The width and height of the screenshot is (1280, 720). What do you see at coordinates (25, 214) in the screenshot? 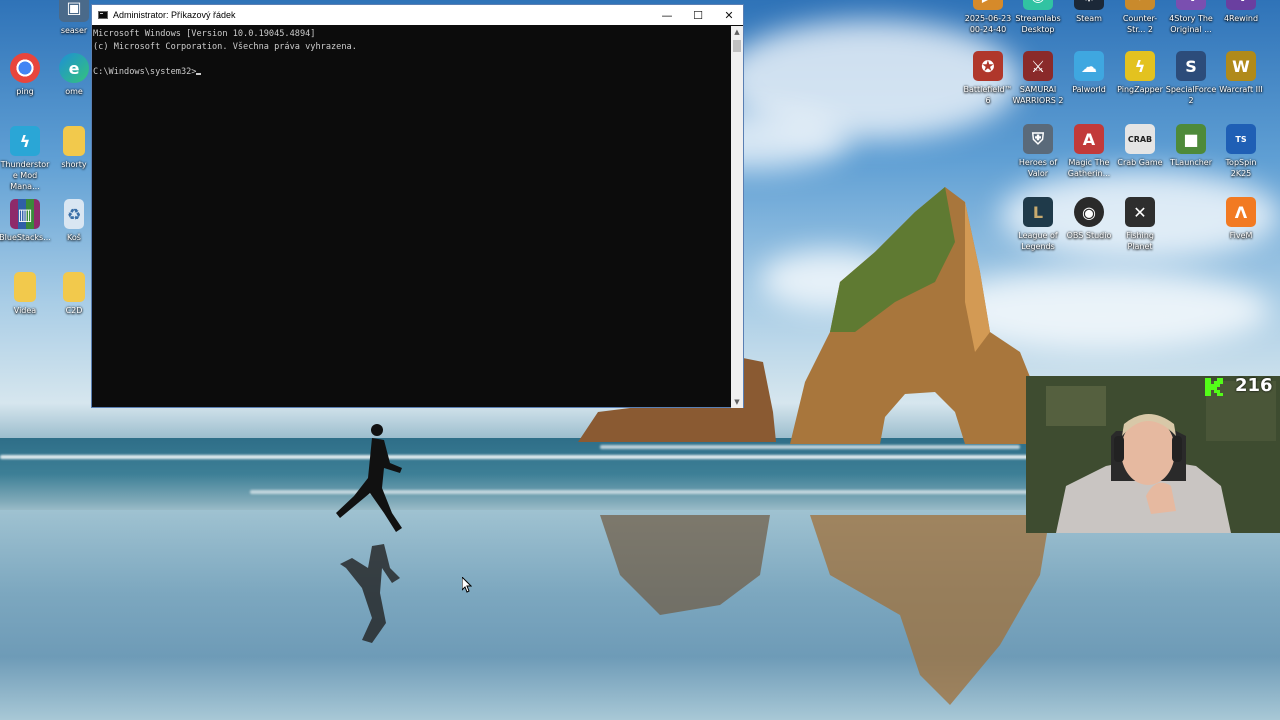
I see `winrar-icon: ▥` at bounding box center [25, 214].